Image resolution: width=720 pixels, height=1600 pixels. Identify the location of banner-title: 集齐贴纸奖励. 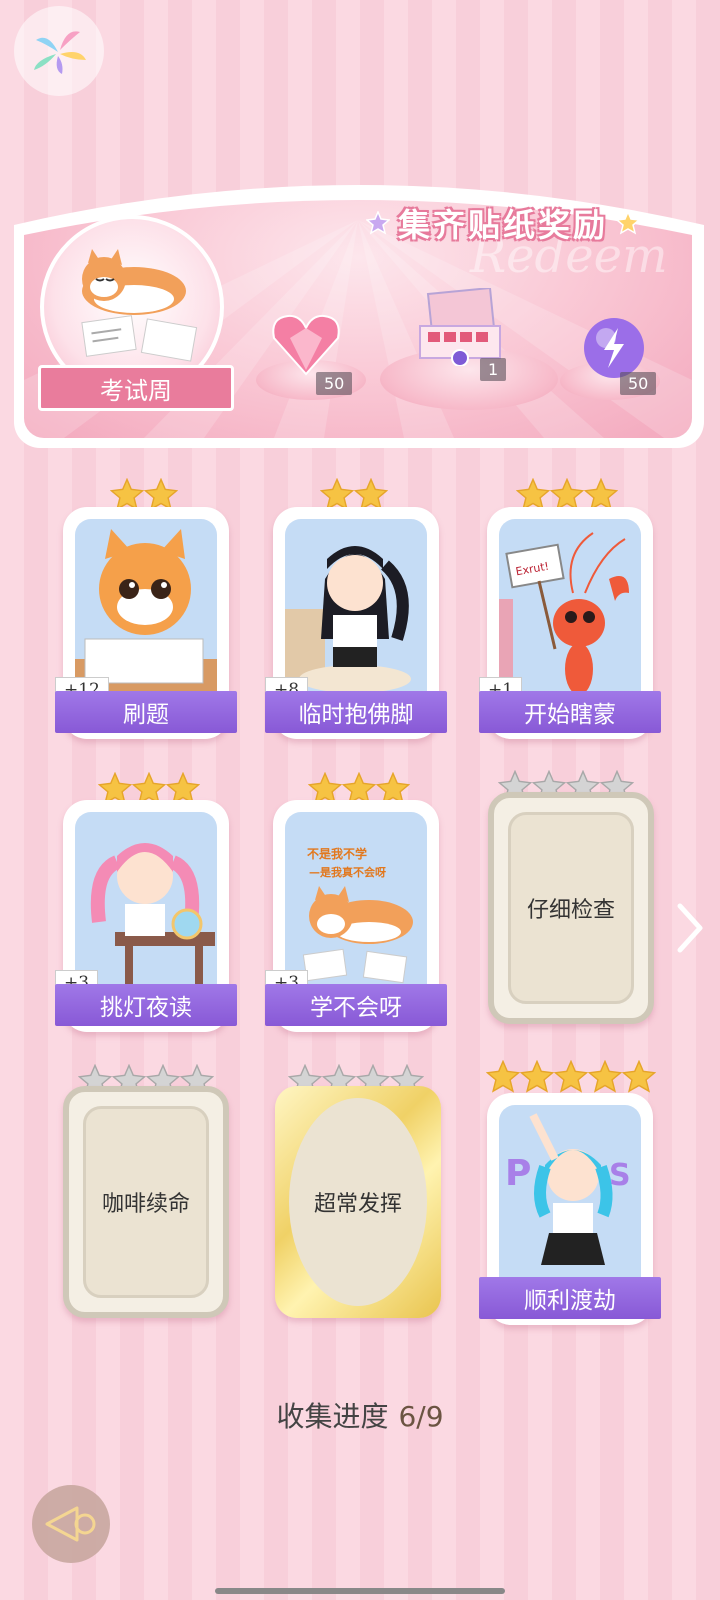
(503, 223).